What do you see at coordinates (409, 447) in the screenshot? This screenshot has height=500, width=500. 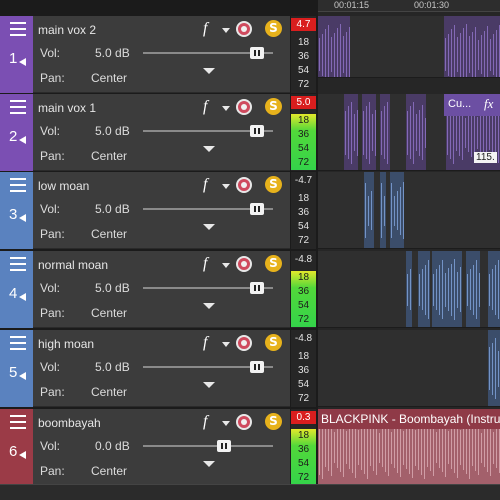 I see `track-lane: BLACKPINK - Boombayah (Instru` at bounding box center [409, 447].